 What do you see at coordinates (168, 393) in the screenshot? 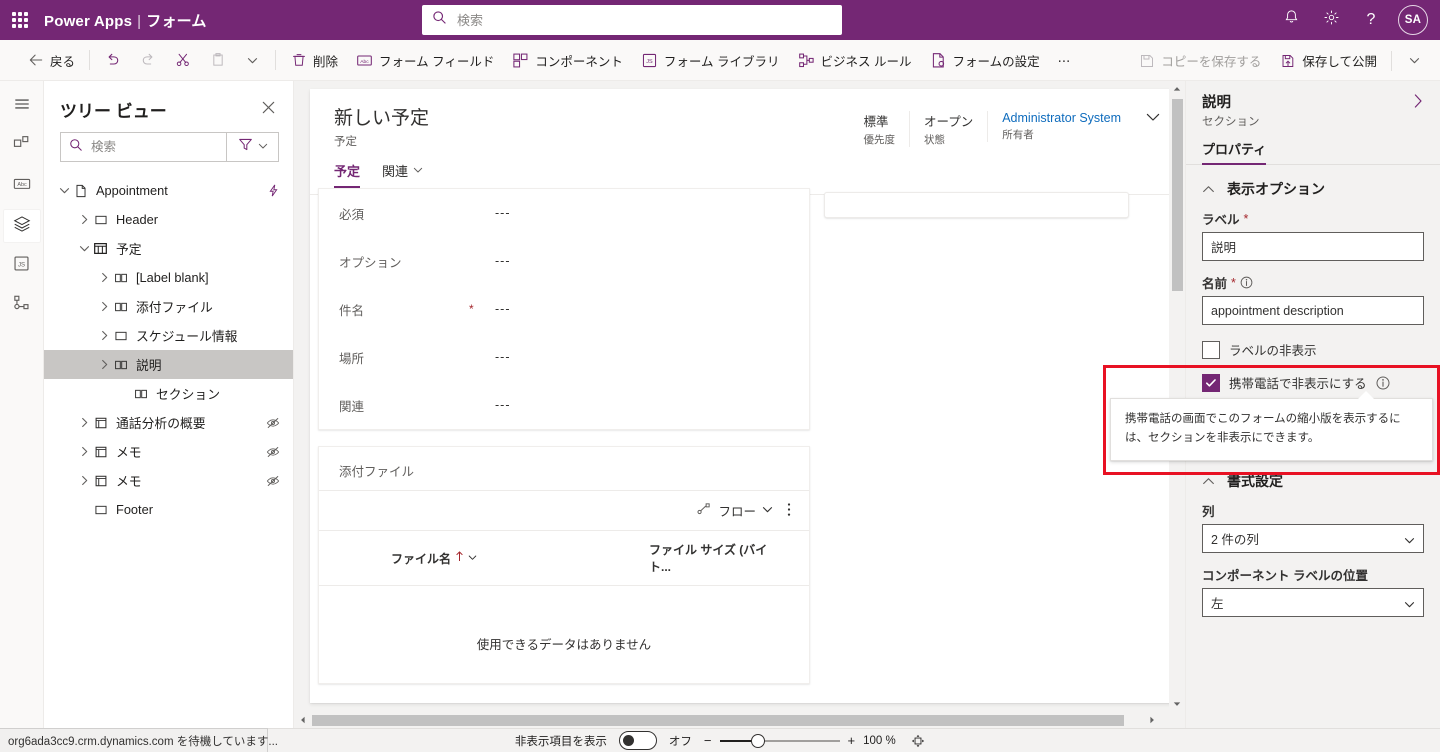
I see `tree-node-7: セクション` at bounding box center [168, 393].